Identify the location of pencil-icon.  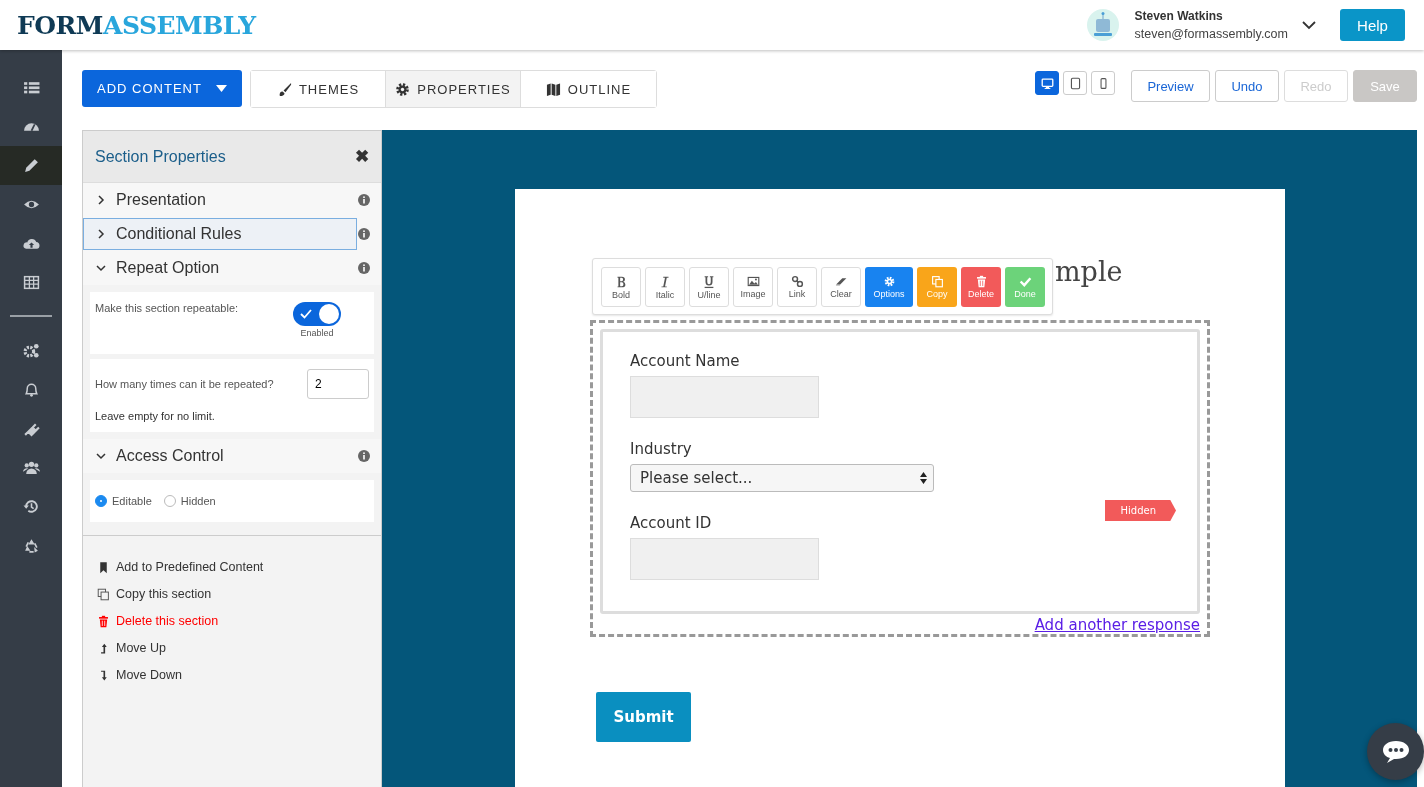
(31, 165).